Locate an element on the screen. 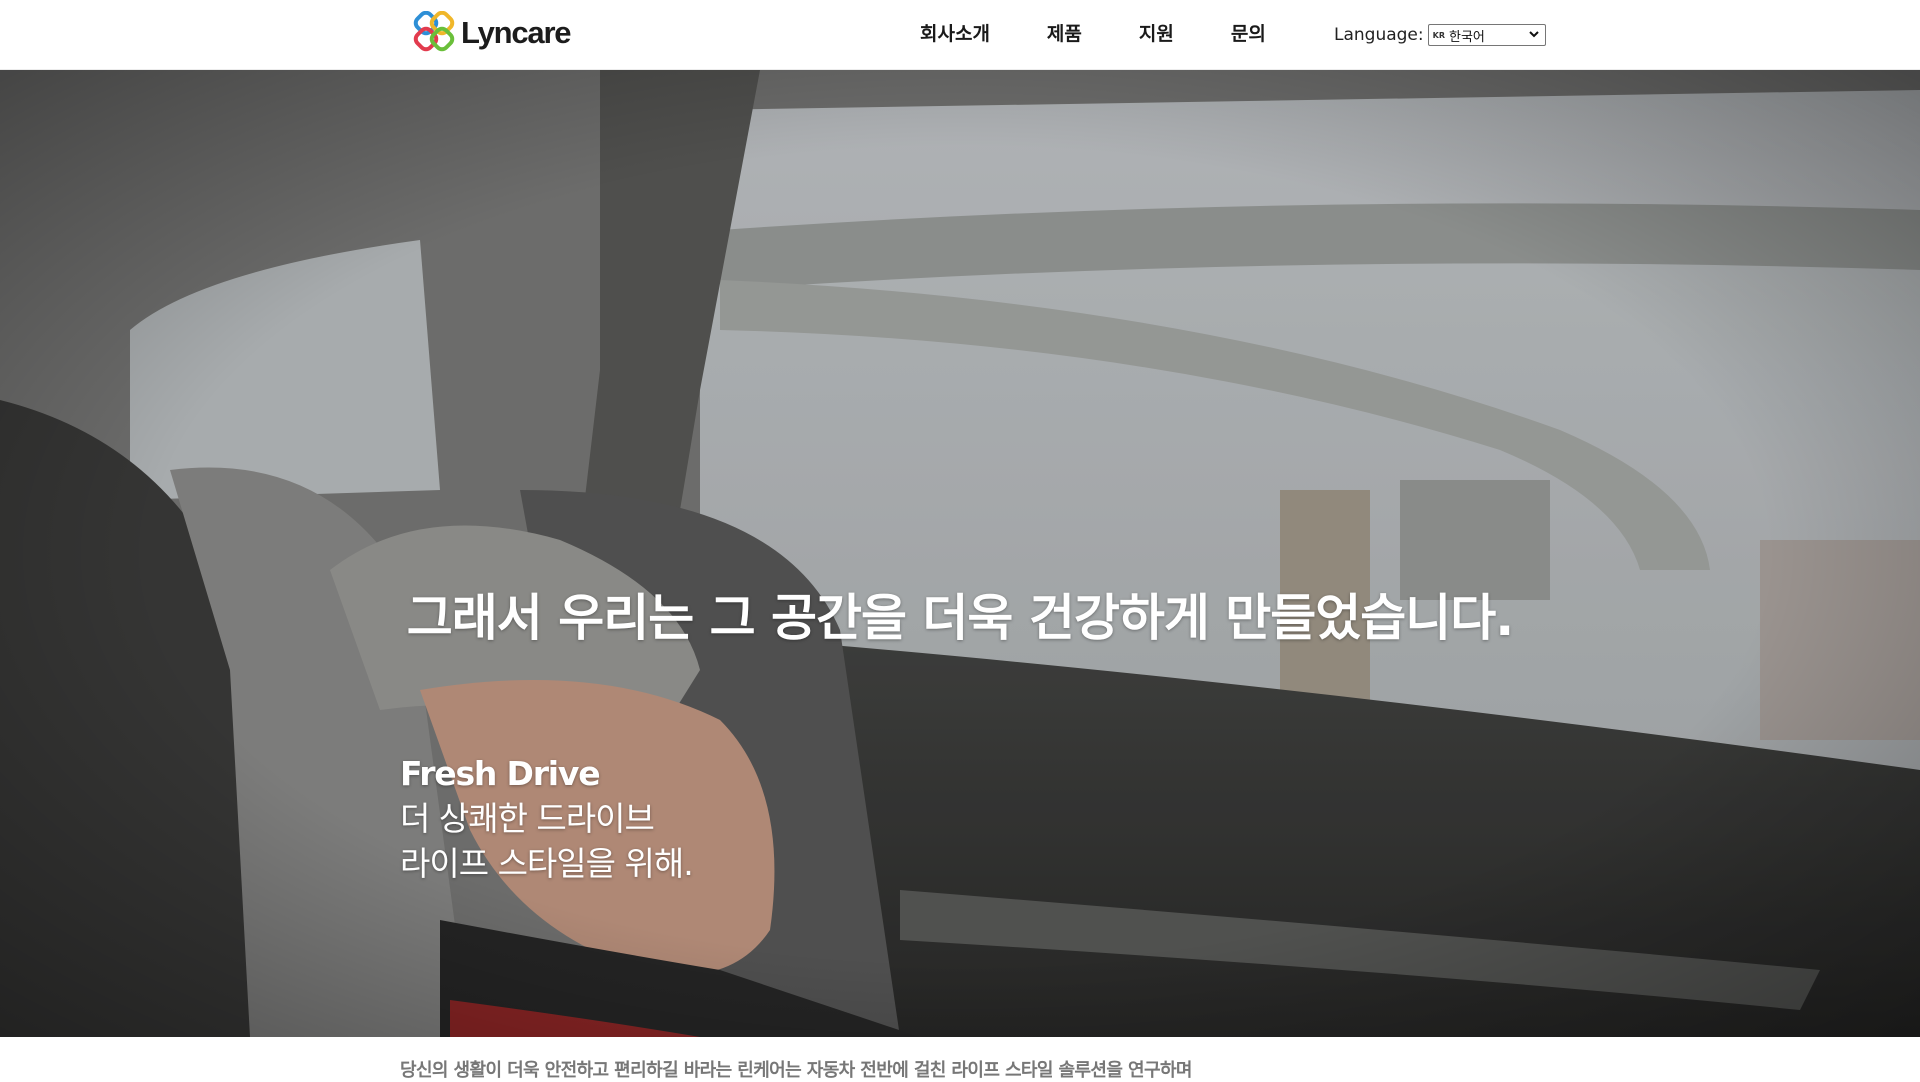 This screenshot has height=1082, width=1920. hero-subtitle-line-2: 라이프 스타일을 위해. is located at coordinates (547, 863).